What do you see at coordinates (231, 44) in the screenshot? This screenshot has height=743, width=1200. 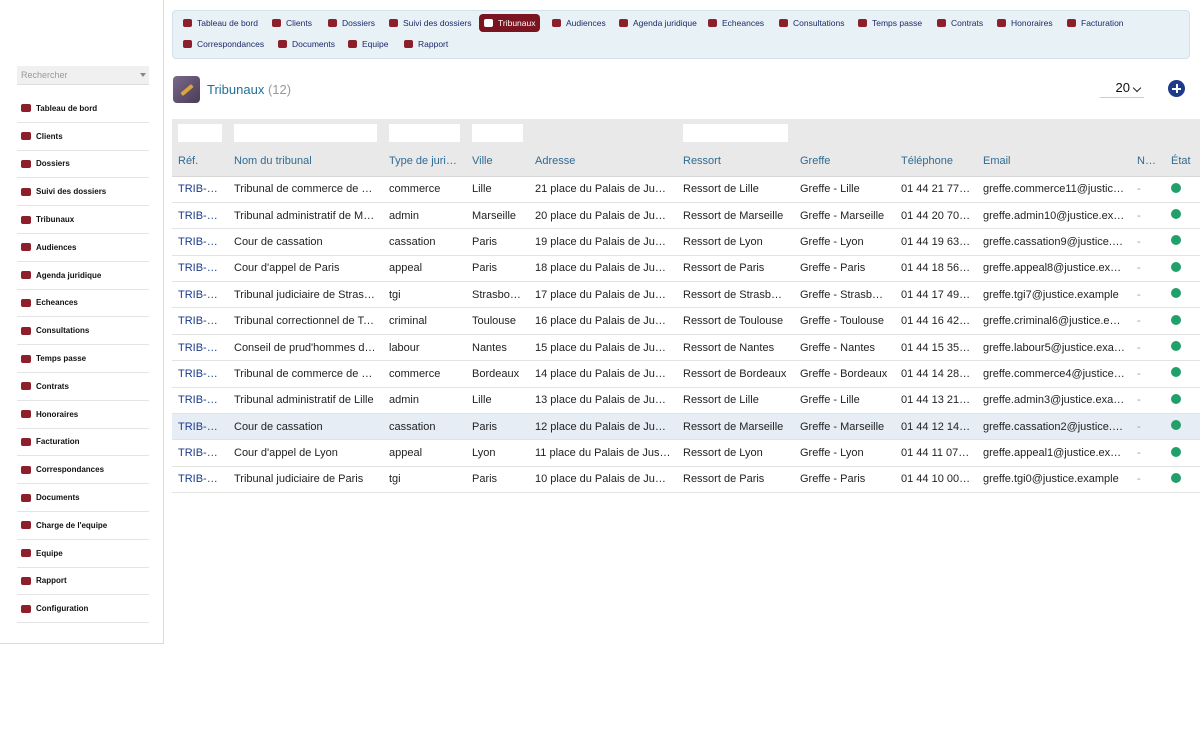 I see `nav-label: Correspondances` at bounding box center [231, 44].